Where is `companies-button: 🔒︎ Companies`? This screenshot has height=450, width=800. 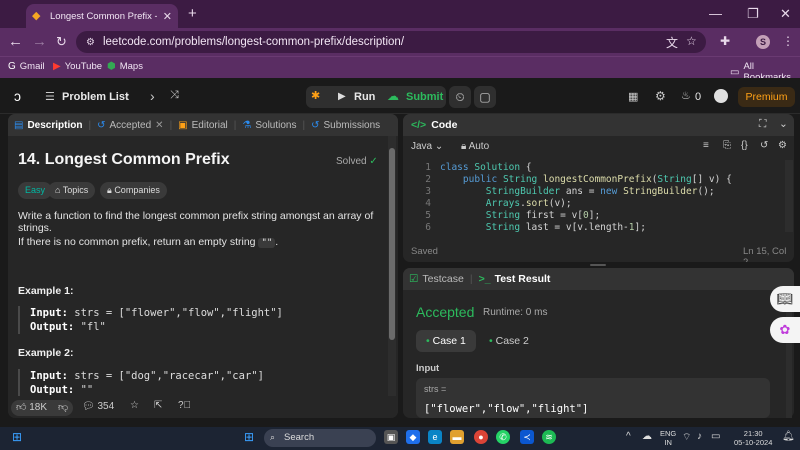 companies-button: 🔒︎ Companies is located at coordinates (133, 190).